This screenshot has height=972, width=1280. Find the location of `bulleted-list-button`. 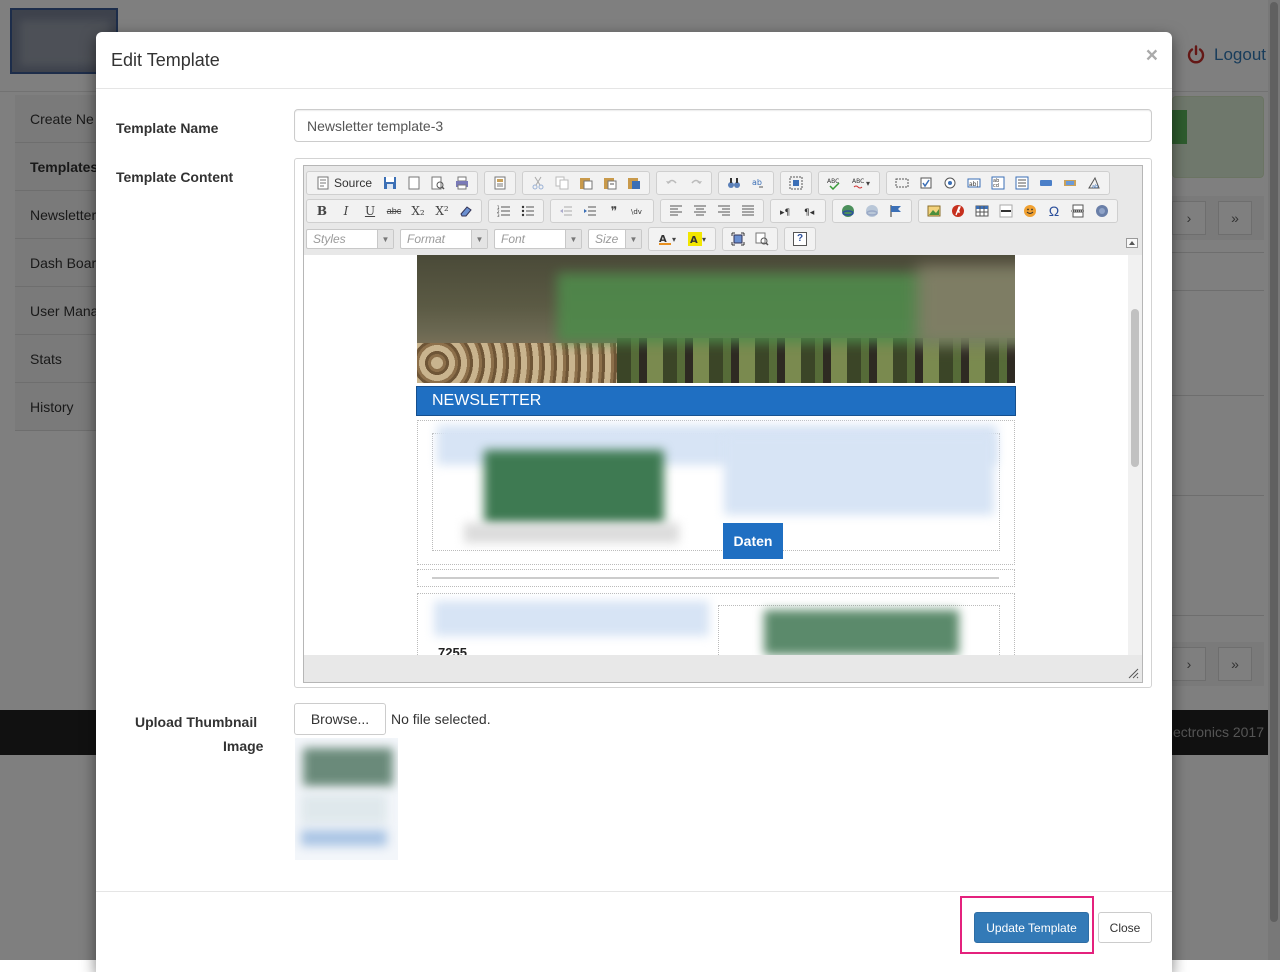

bulleted-list-button is located at coordinates (528, 211).